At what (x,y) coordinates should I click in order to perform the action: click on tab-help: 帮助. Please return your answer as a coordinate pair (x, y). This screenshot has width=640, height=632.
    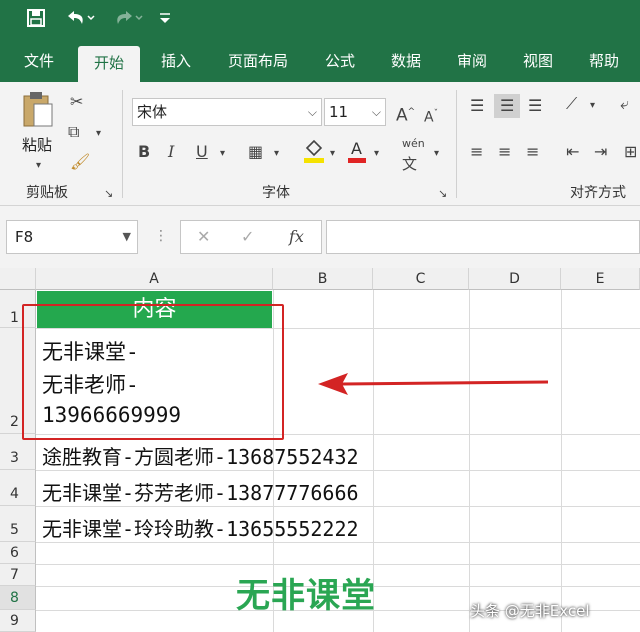
    Looking at the image, I should click on (604, 61).